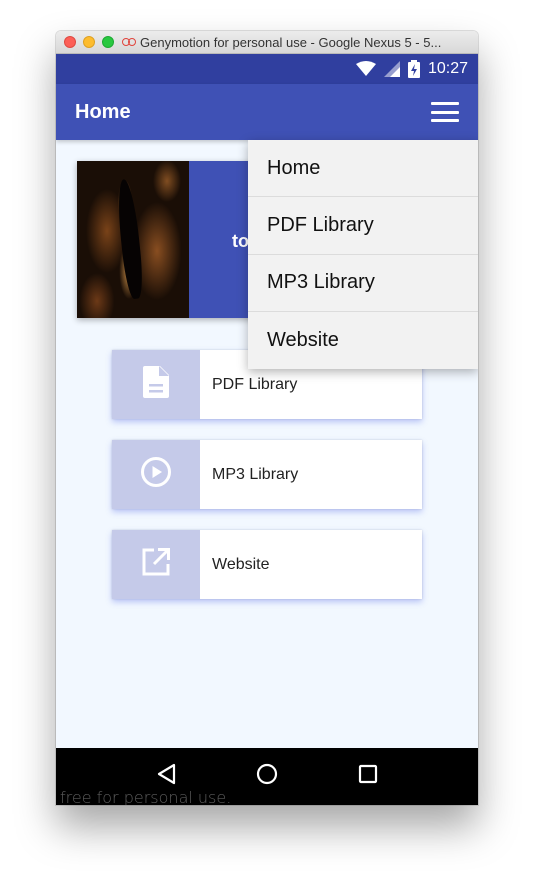 The height and width of the screenshot is (885, 534). Describe the element at coordinates (267, 776) in the screenshot. I see `home-icon` at that location.